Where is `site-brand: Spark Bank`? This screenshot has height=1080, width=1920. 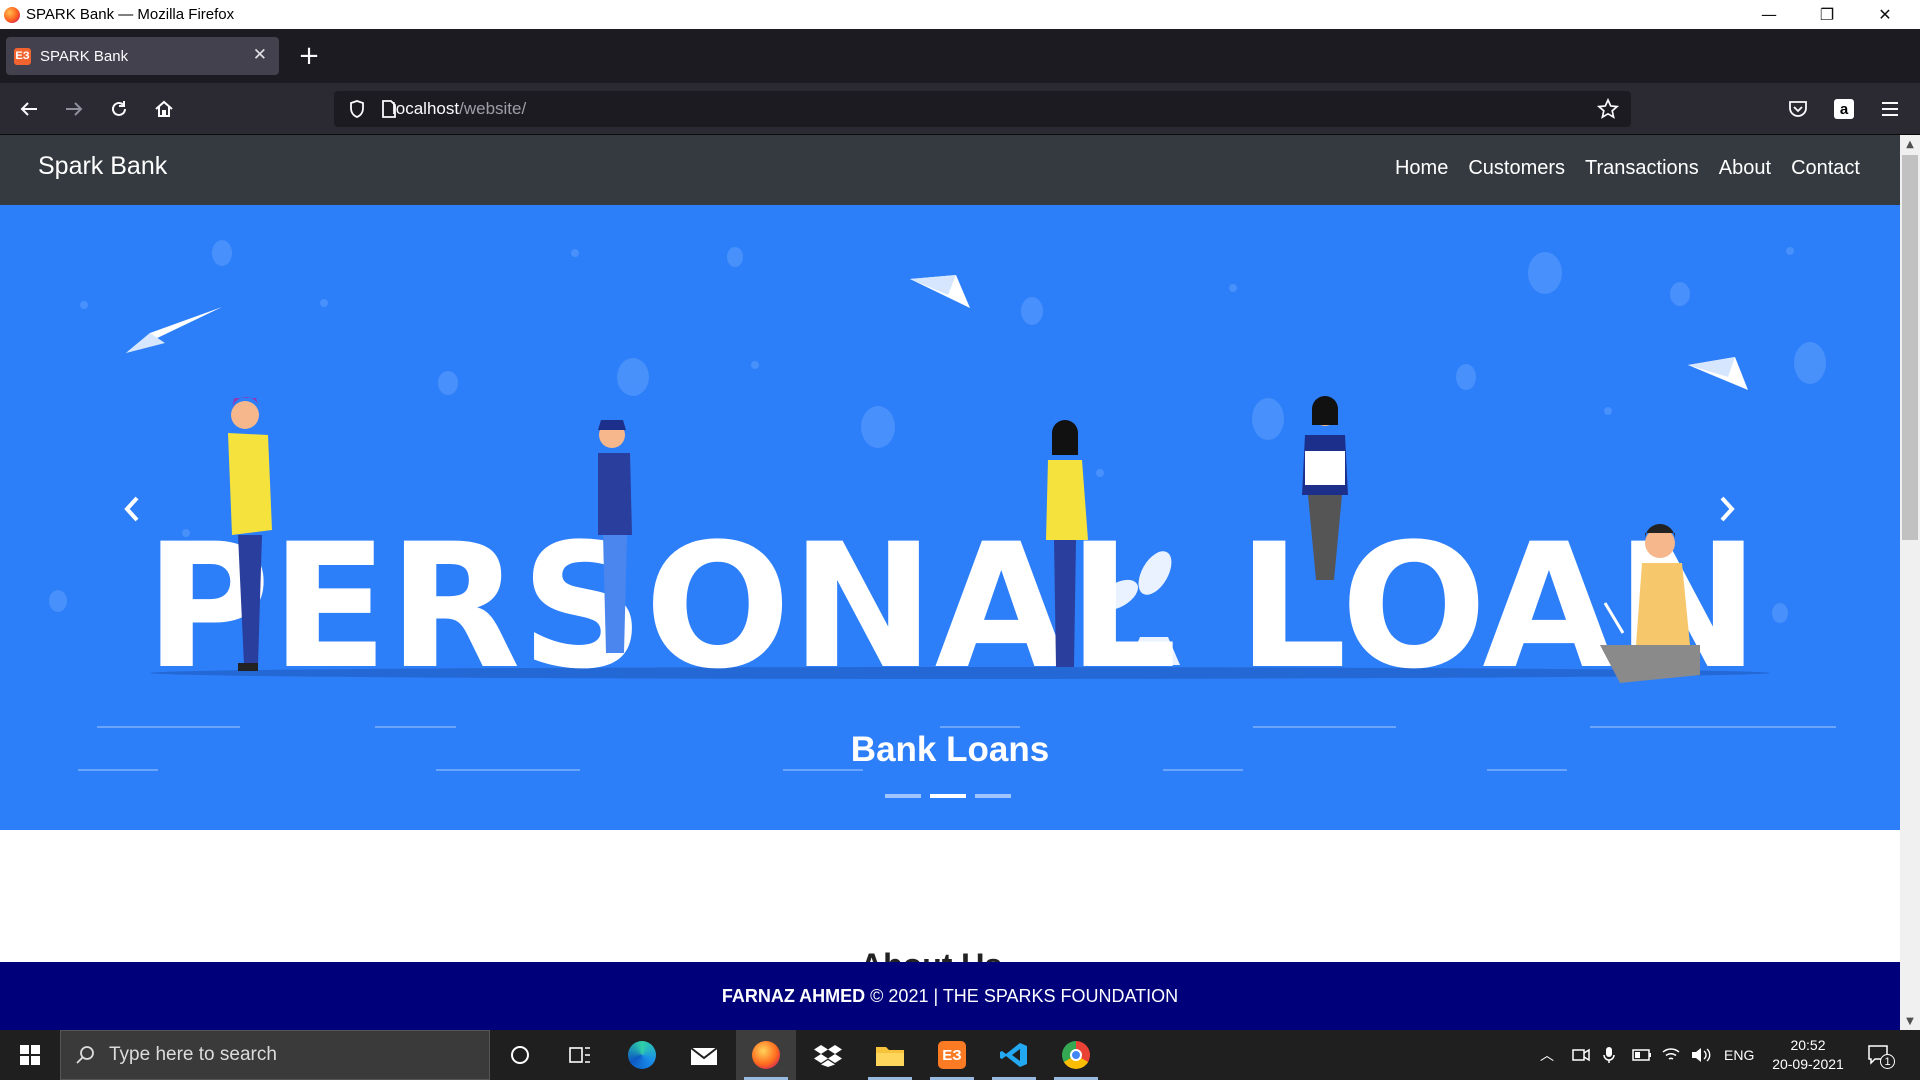
site-brand: Spark Bank is located at coordinates (102, 166).